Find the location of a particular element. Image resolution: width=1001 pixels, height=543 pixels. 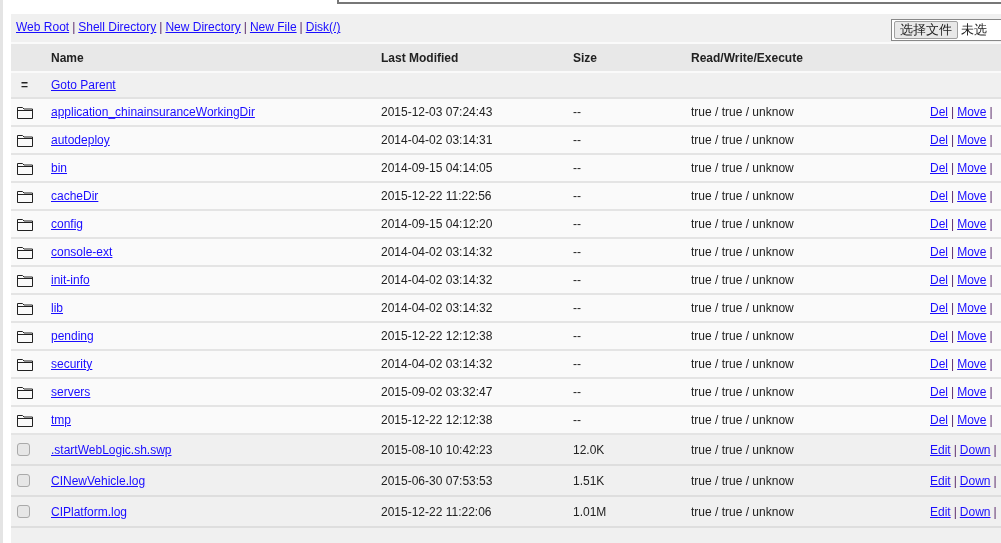

file-link: lib is located at coordinates (57, 308).